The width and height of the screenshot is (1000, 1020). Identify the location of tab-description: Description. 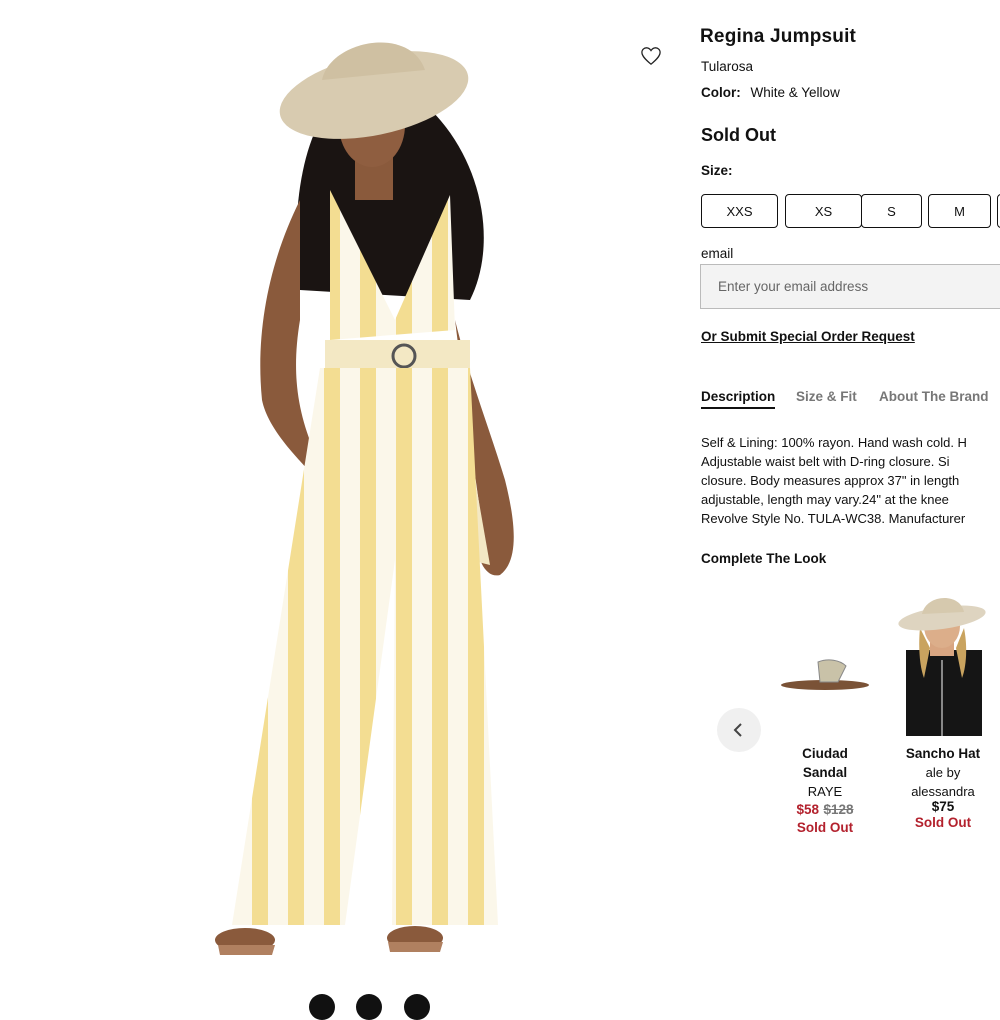
(738, 399).